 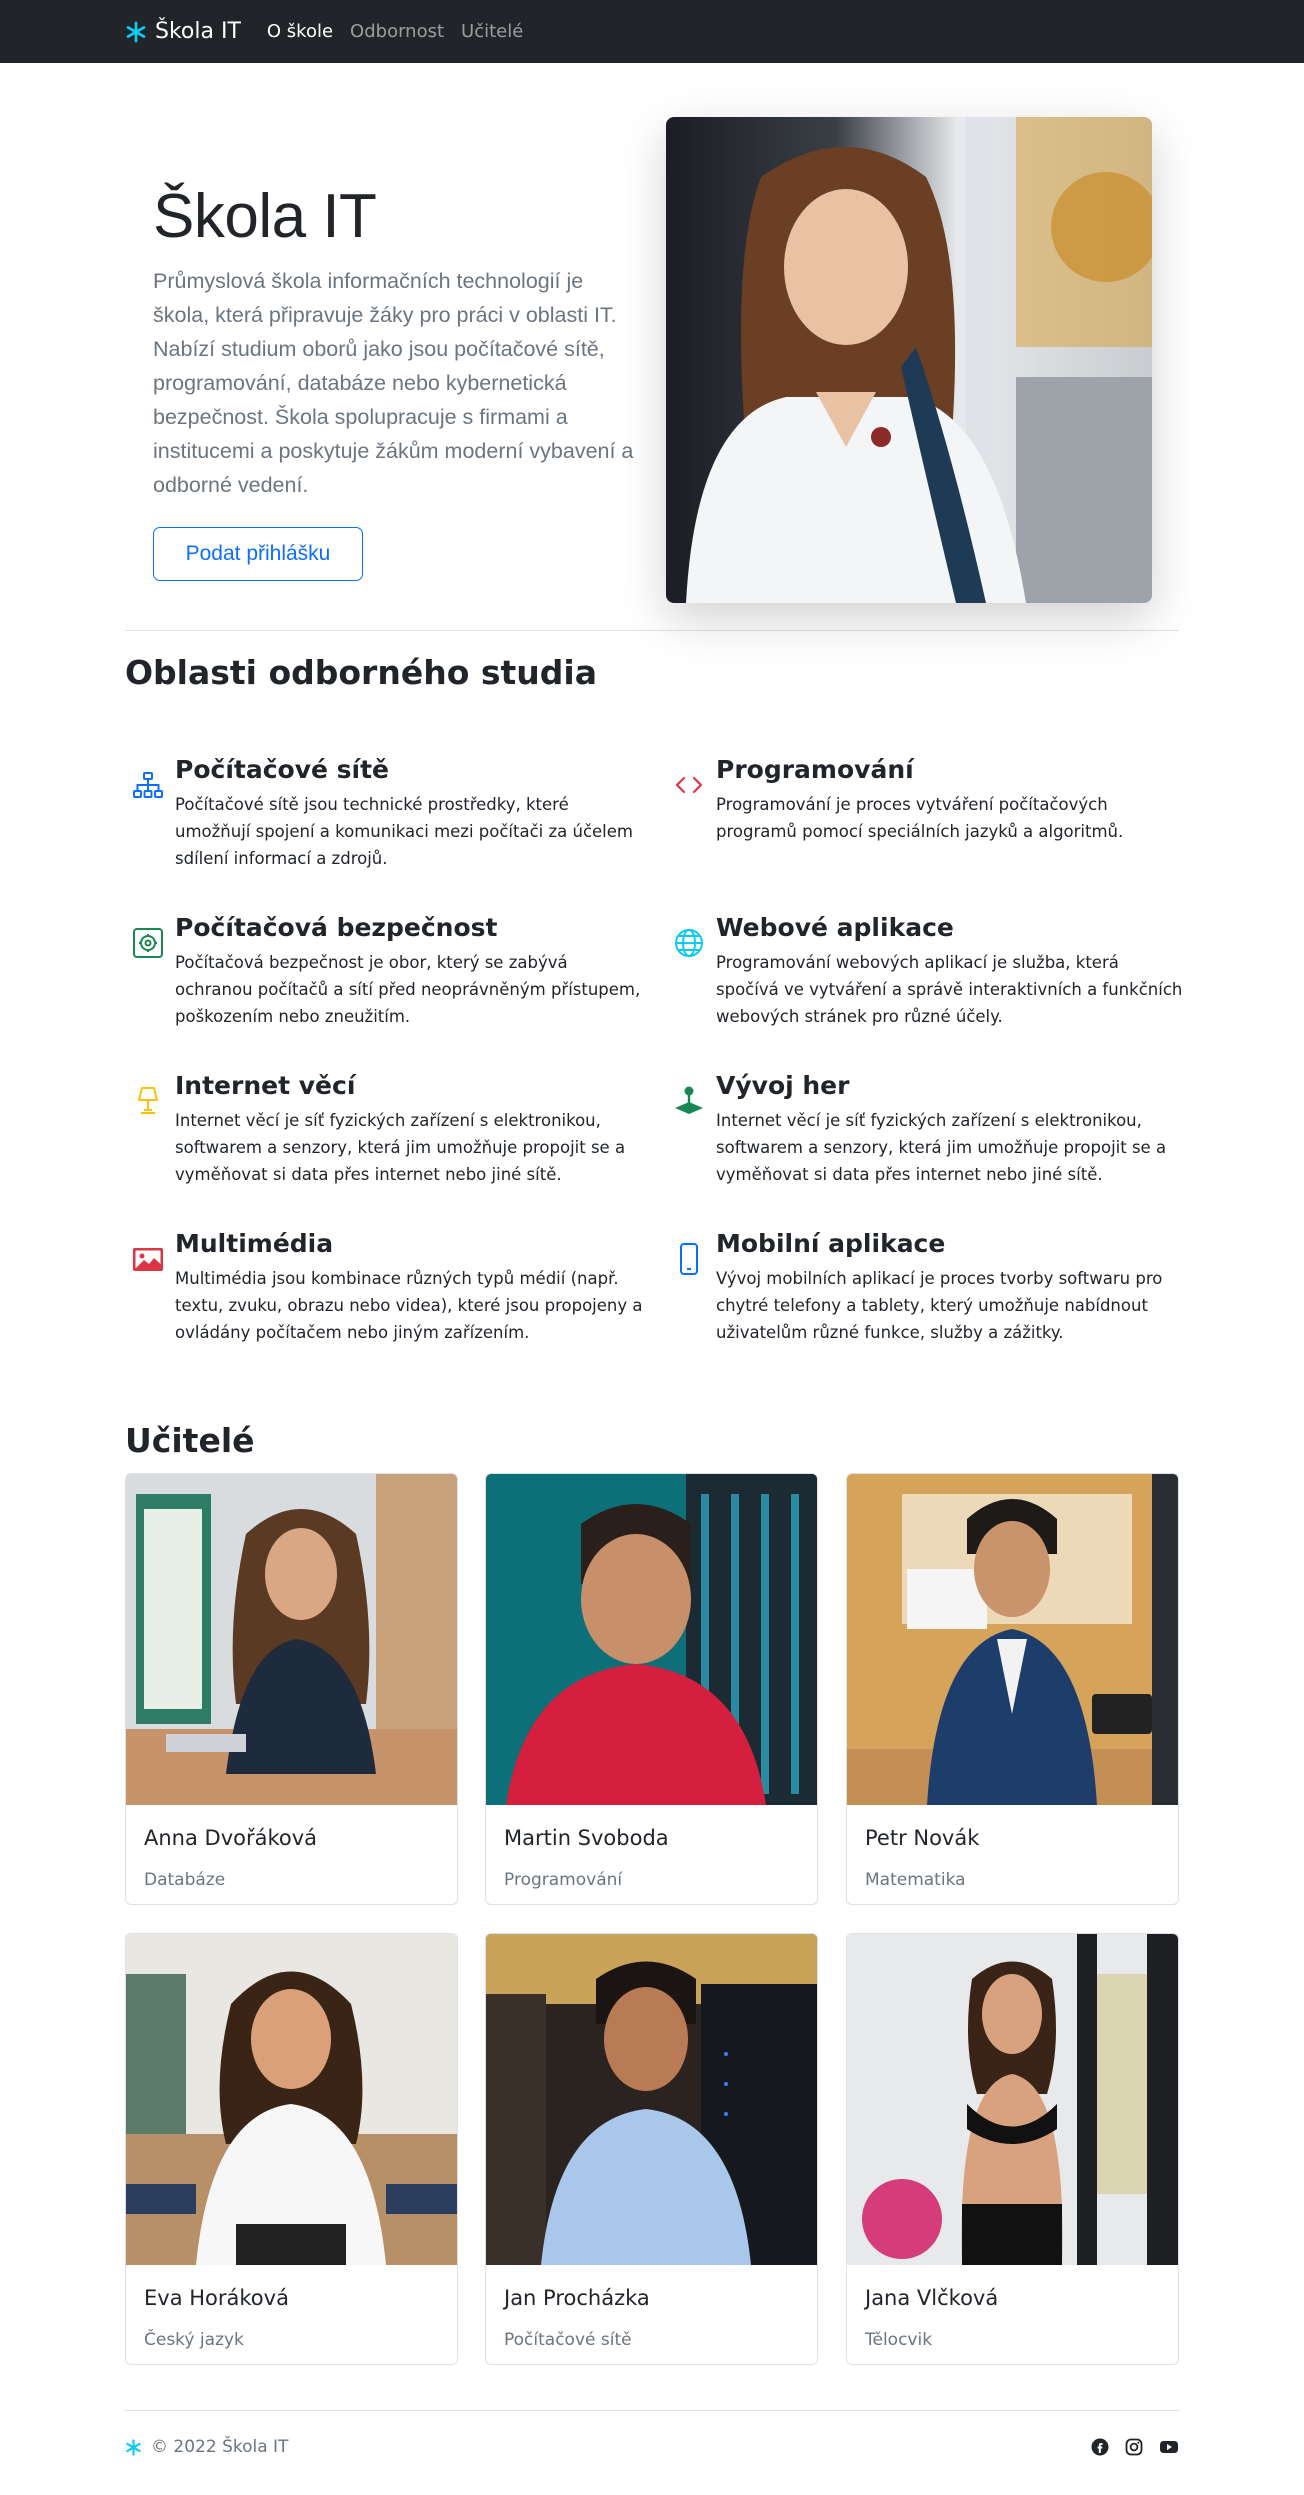 I want to click on nav-link-o-skole: O škole, so click(x=300, y=31).